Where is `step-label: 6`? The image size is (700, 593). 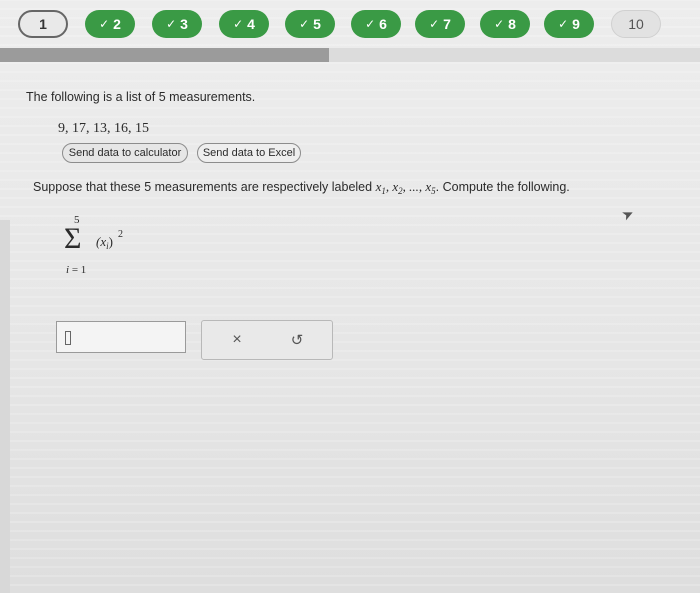 step-label: 6 is located at coordinates (383, 24).